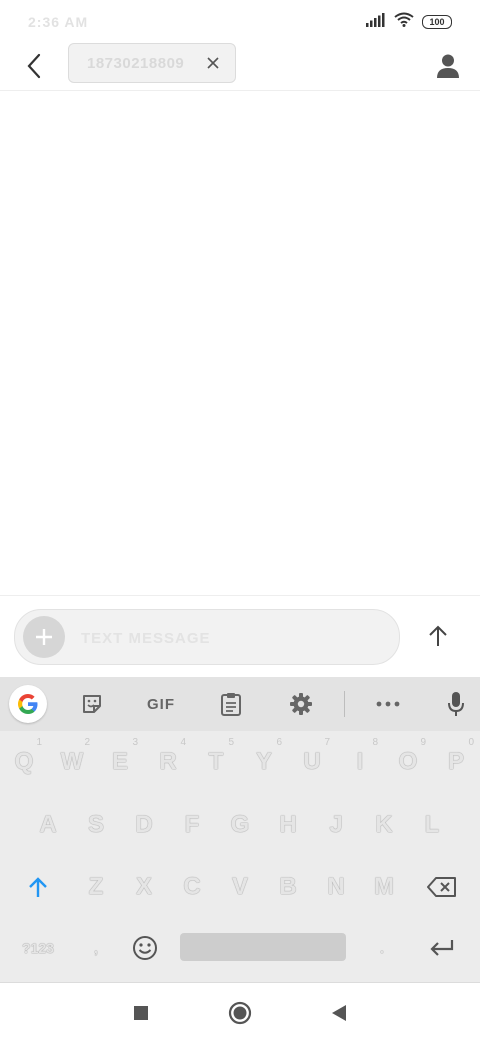 The image size is (480, 1041). I want to click on enter-key, so click(442, 948).